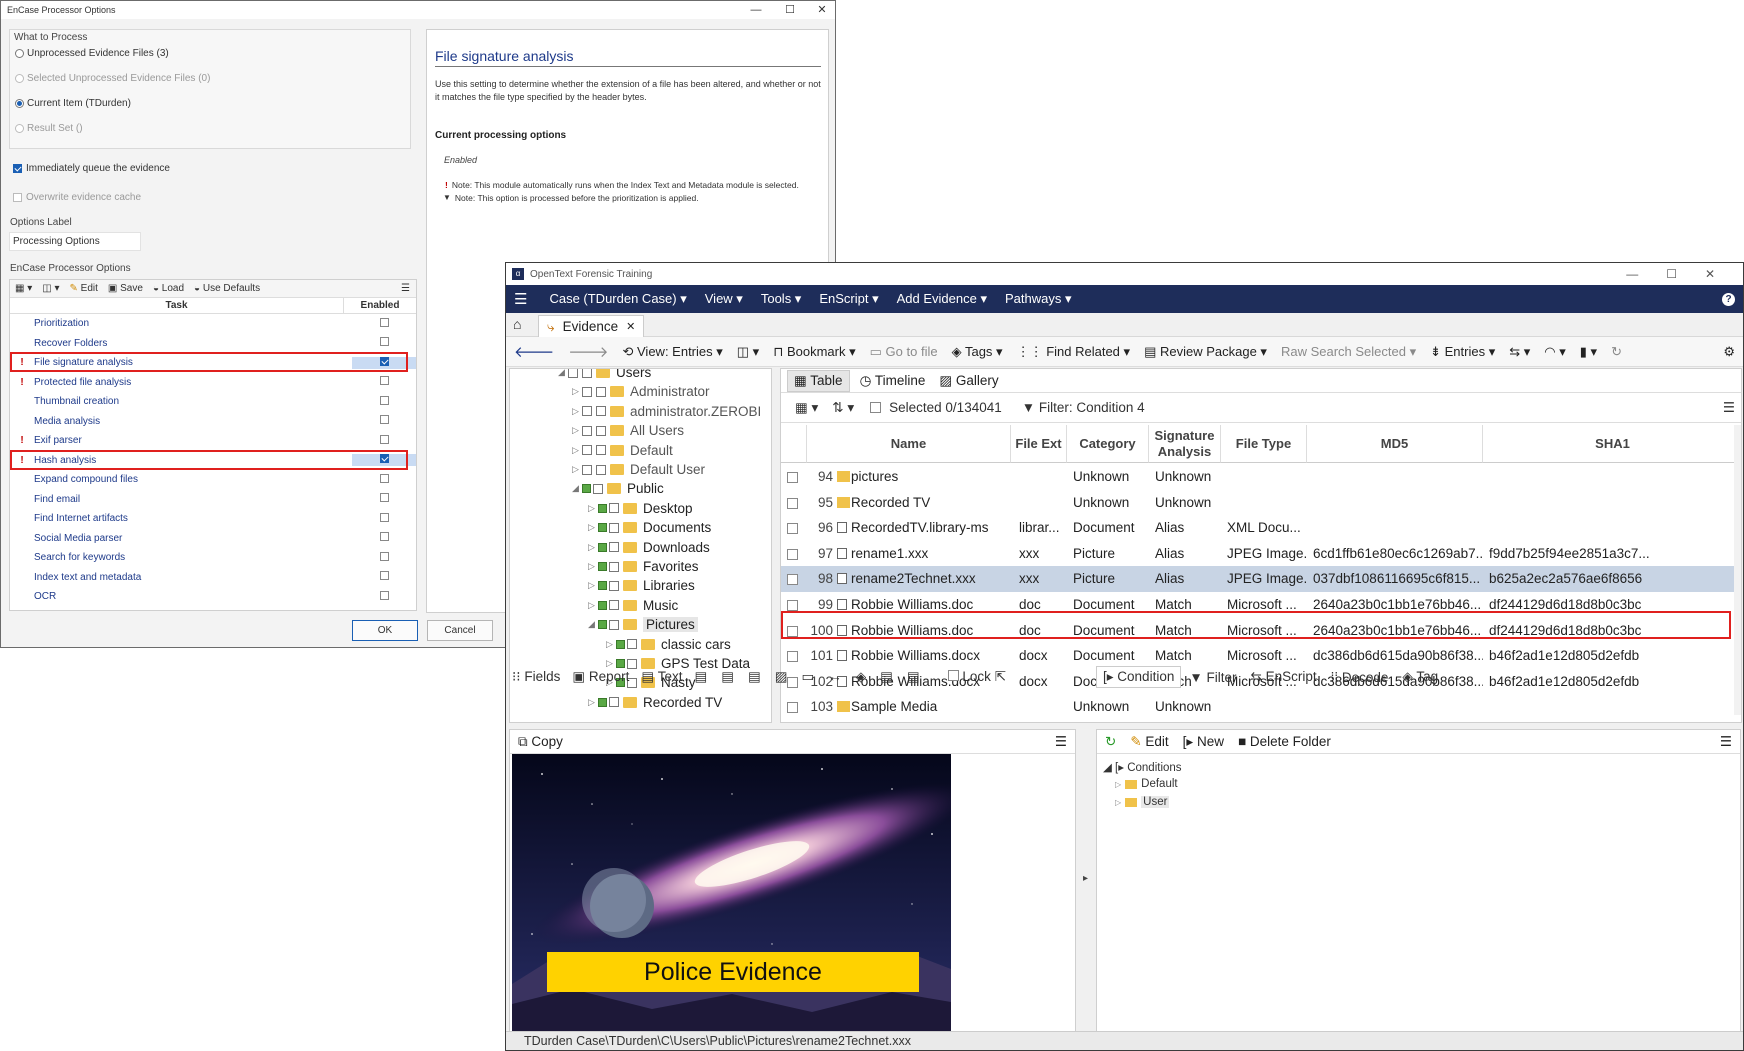 The height and width of the screenshot is (1051, 1744). I want to click on task-row: Search for keywords, so click(213, 558).